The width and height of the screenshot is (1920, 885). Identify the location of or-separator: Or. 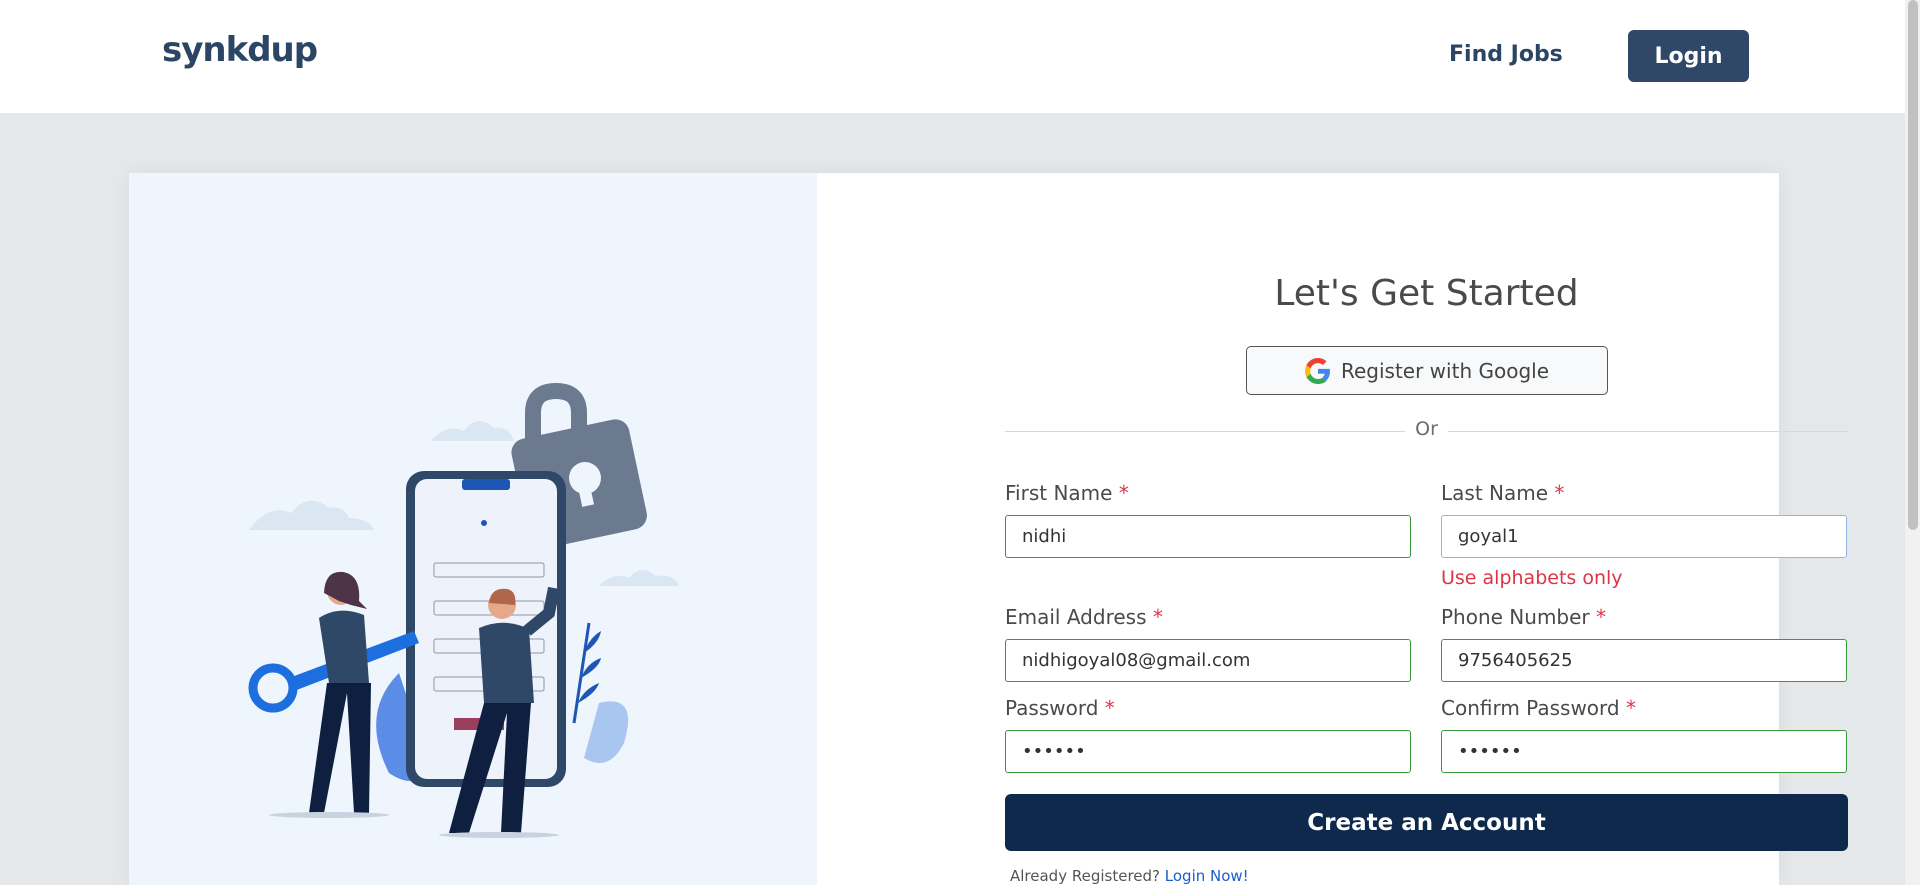
(1426, 429).